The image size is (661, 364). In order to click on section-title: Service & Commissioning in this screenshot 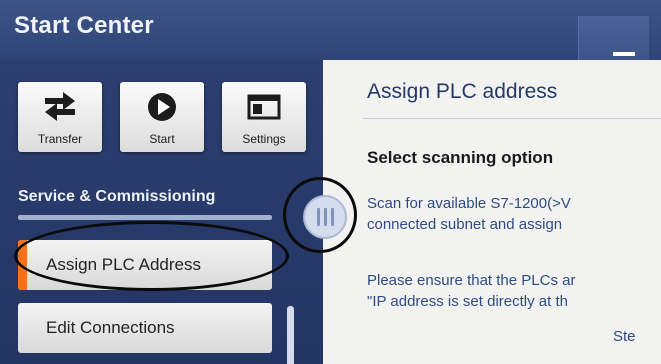, I will do `click(117, 196)`.